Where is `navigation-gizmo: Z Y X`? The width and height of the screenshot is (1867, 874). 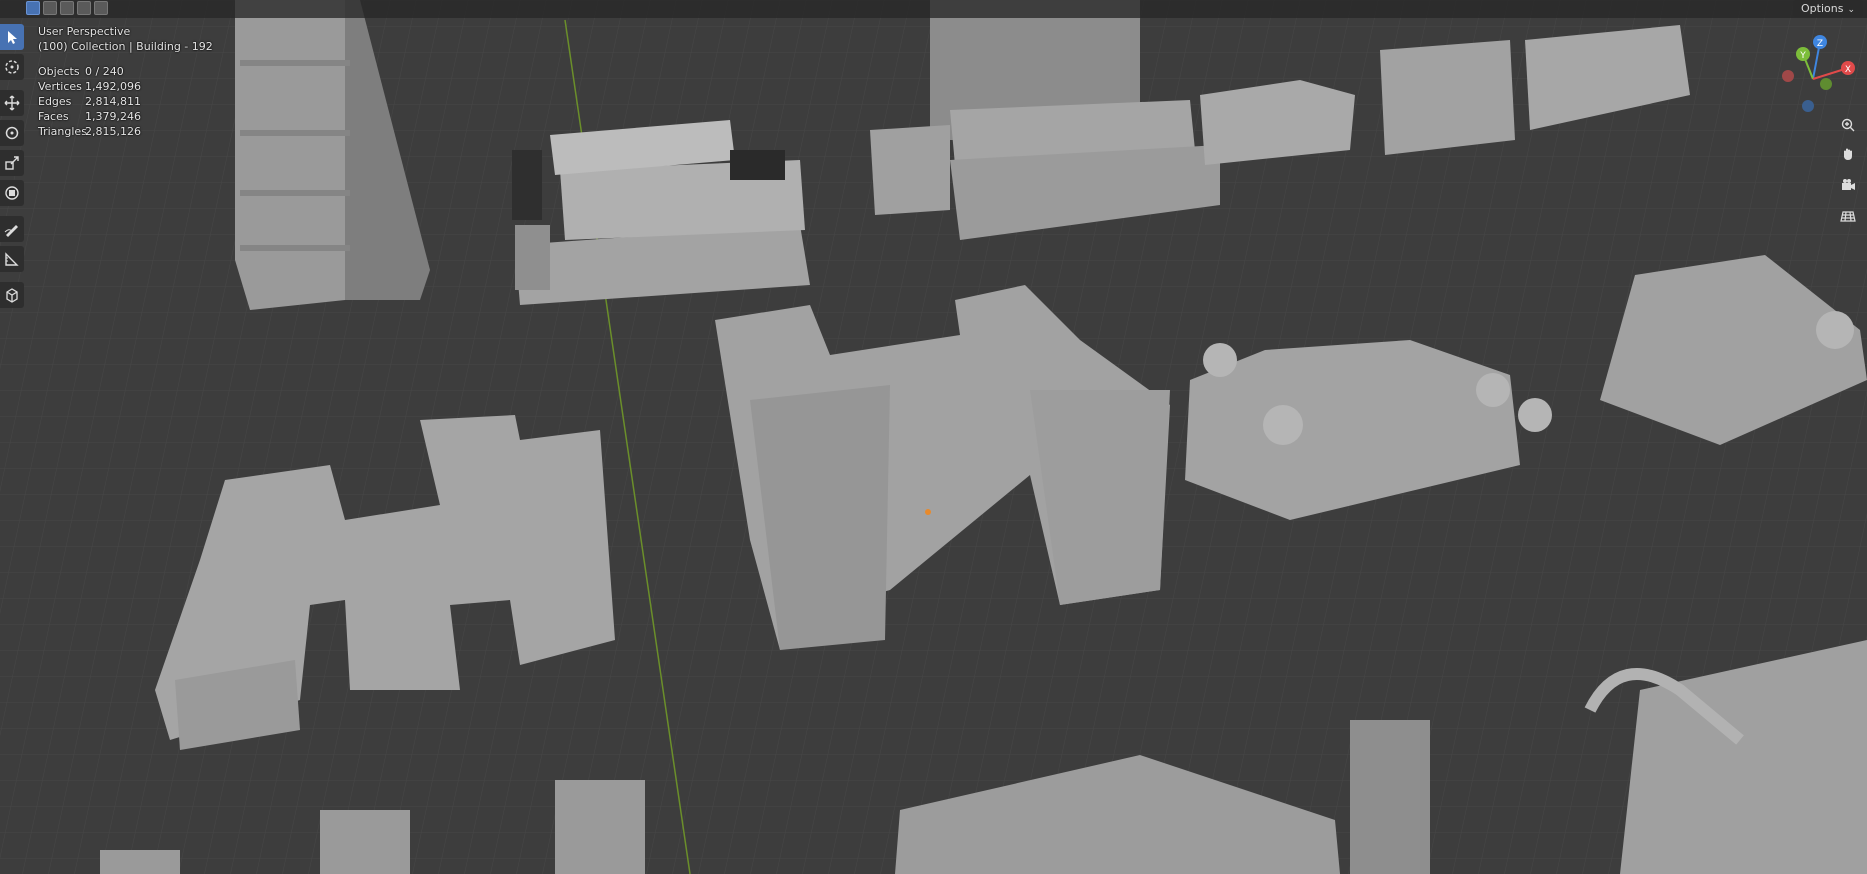
navigation-gizmo: Z Y X is located at coordinates (1813, 74).